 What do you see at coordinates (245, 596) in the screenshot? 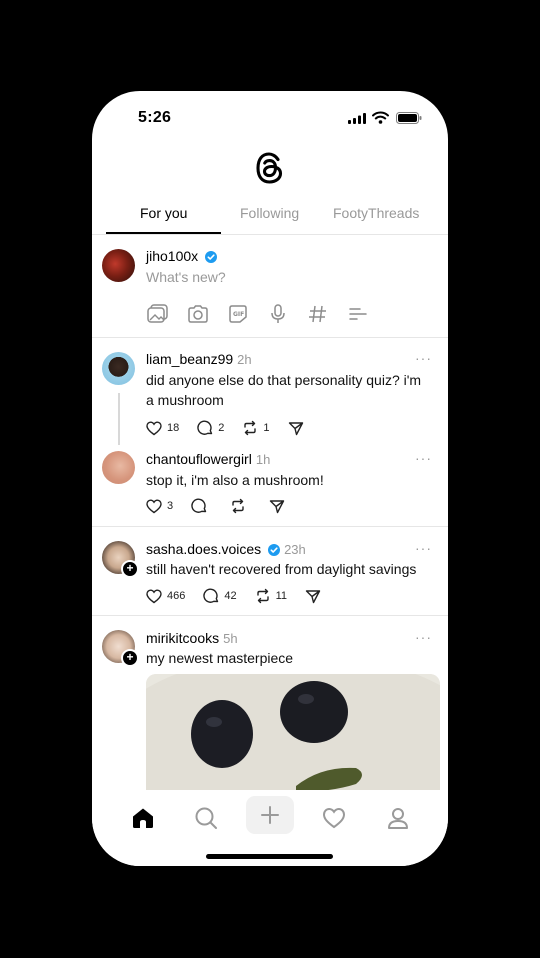
I see `post-actions: 466 42 11` at bounding box center [245, 596].